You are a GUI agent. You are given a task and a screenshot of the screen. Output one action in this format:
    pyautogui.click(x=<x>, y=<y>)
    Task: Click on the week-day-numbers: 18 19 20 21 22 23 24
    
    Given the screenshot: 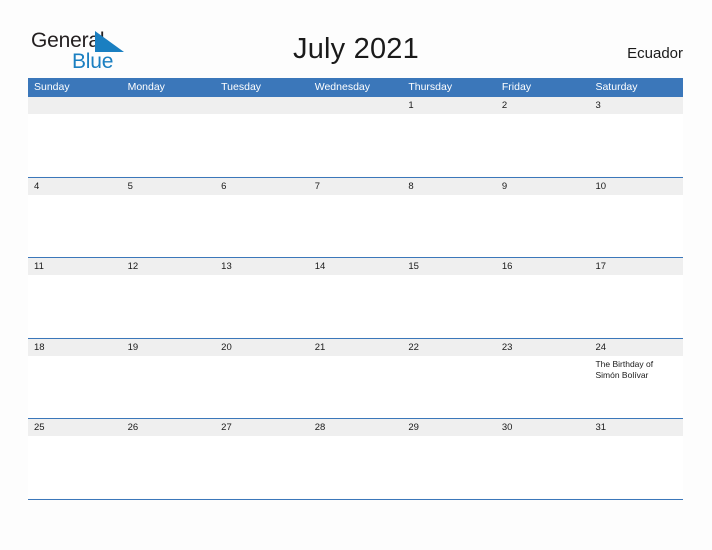 What is the action you would take?
    pyautogui.click(x=355, y=347)
    